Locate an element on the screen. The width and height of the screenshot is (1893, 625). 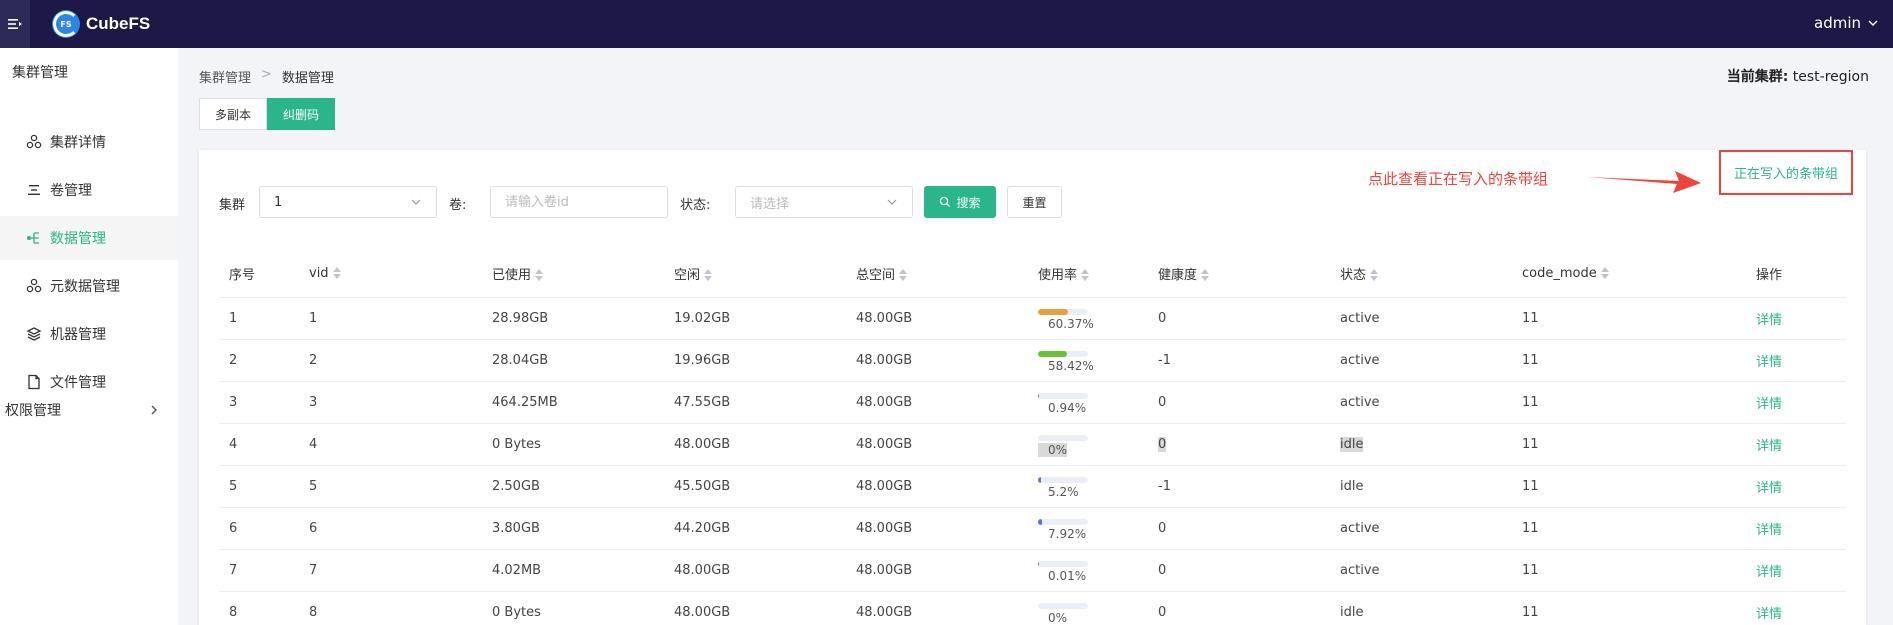
chevron-down-icon is located at coordinates (1873, 23).